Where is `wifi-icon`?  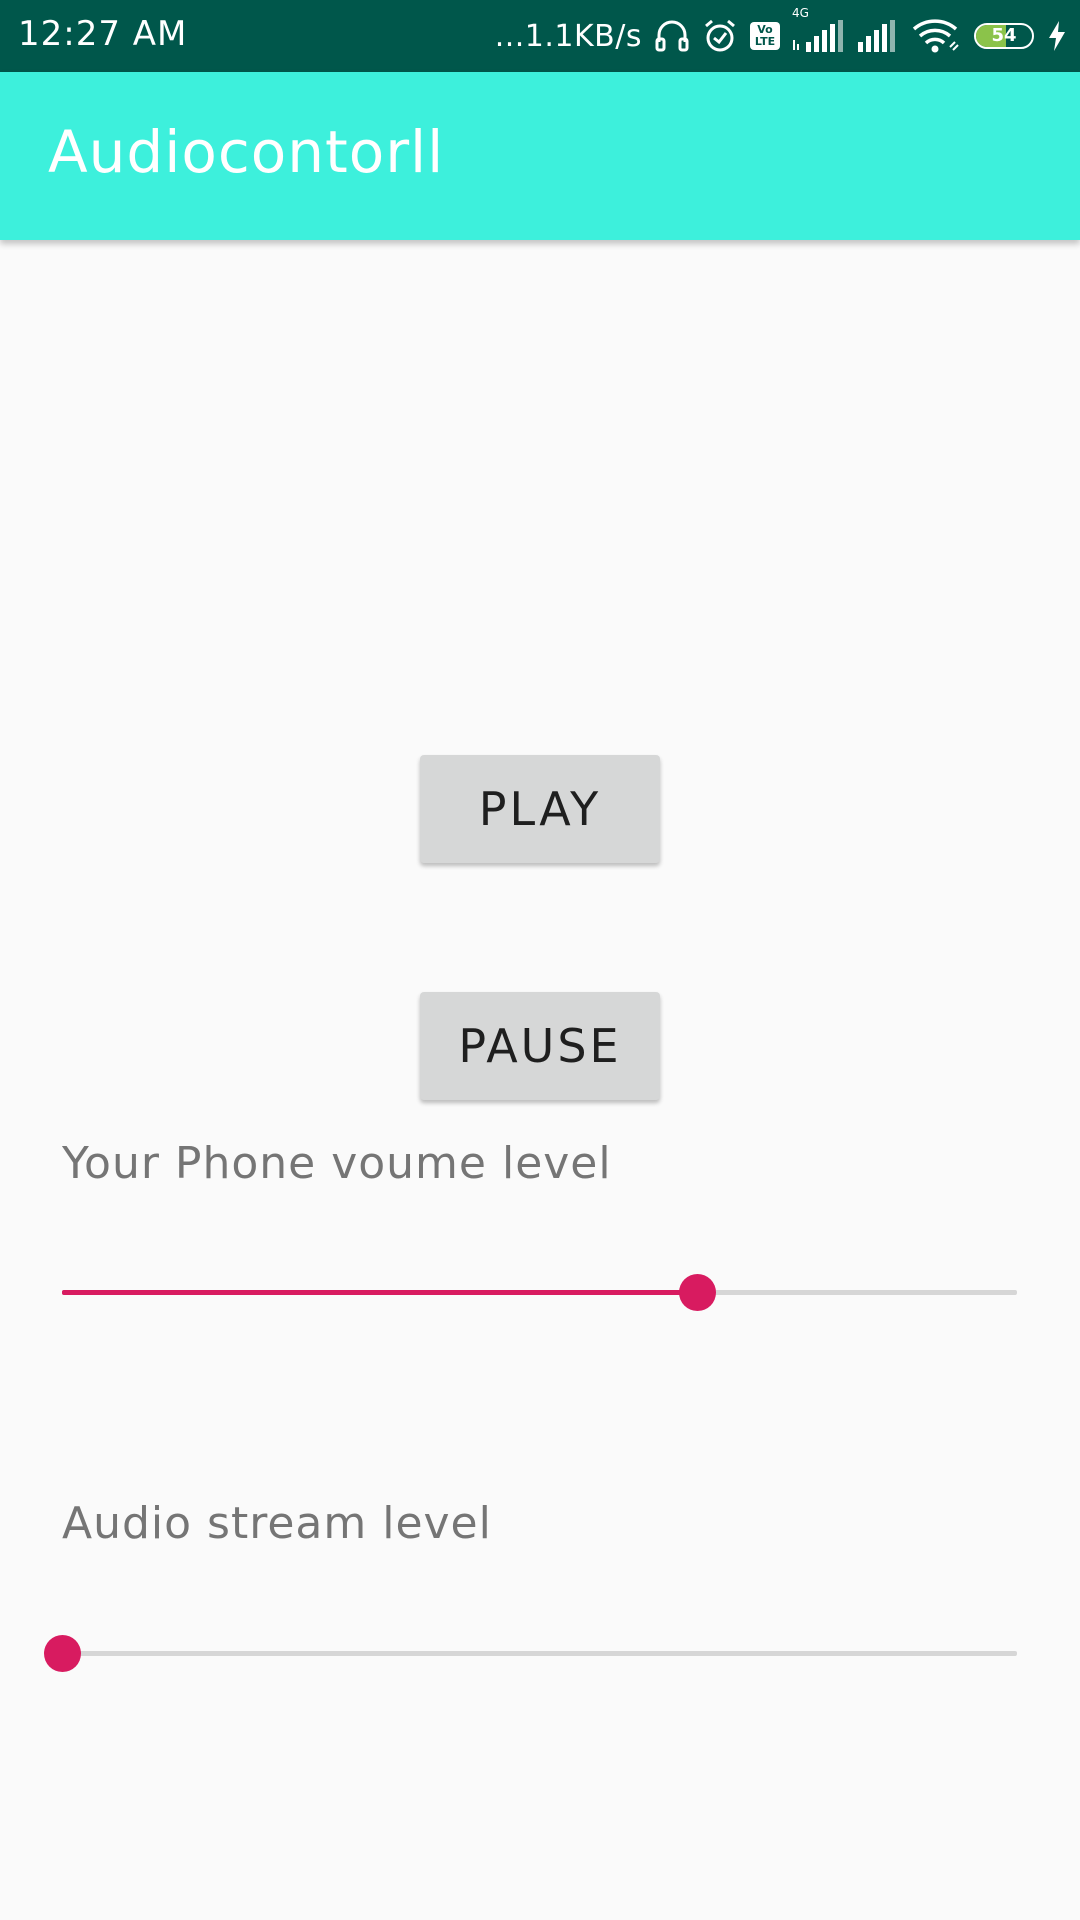 wifi-icon is located at coordinates (937, 36).